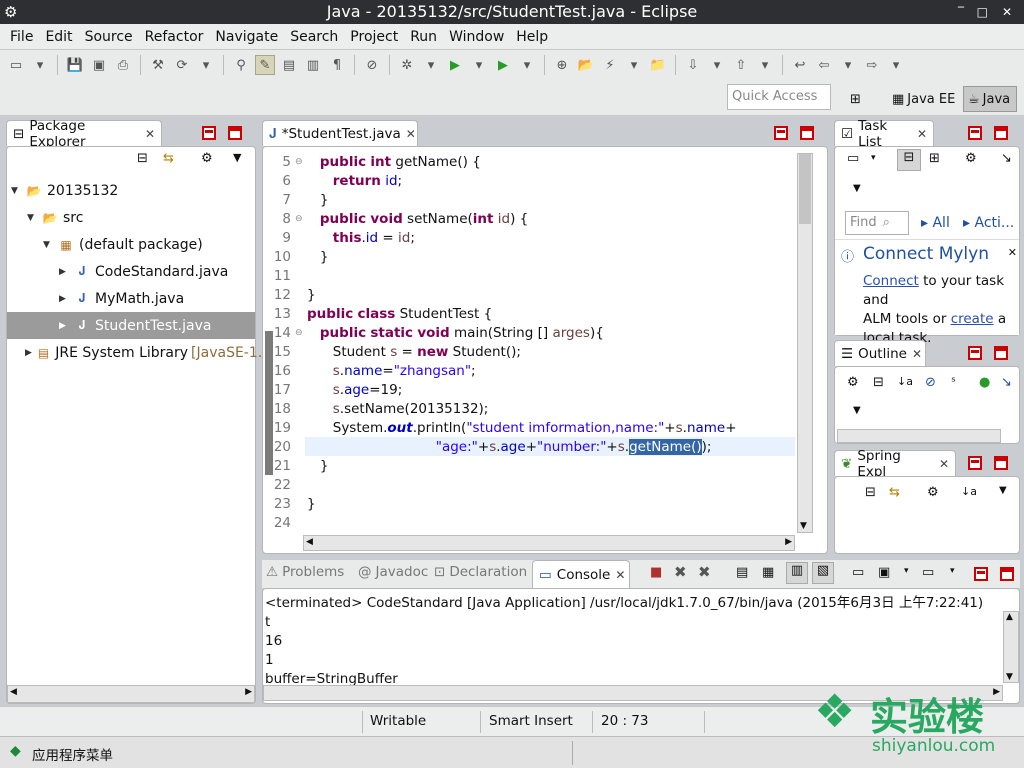 This screenshot has height=768, width=1024. What do you see at coordinates (779, 97) in the screenshot?
I see `quick-access-input: Quick Access` at bounding box center [779, 97].